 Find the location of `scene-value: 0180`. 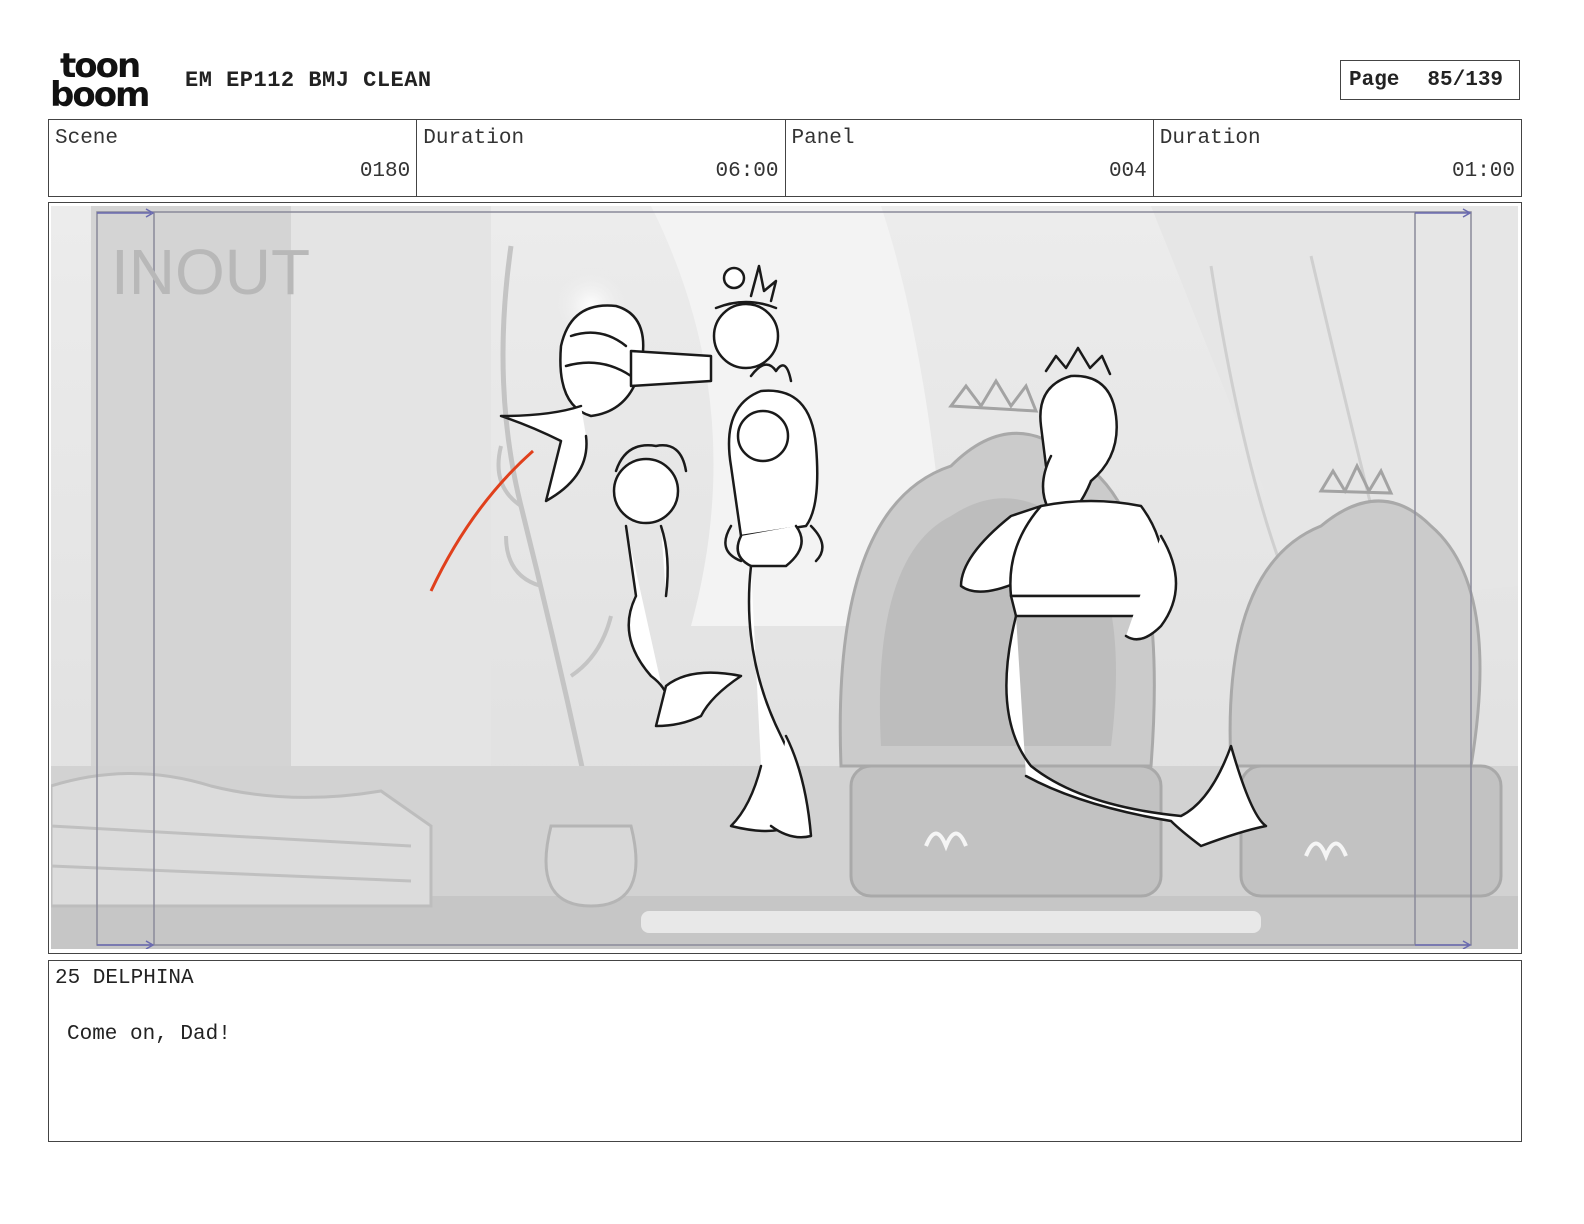

scene-value: 0180 is located at coordinates (385, 171).